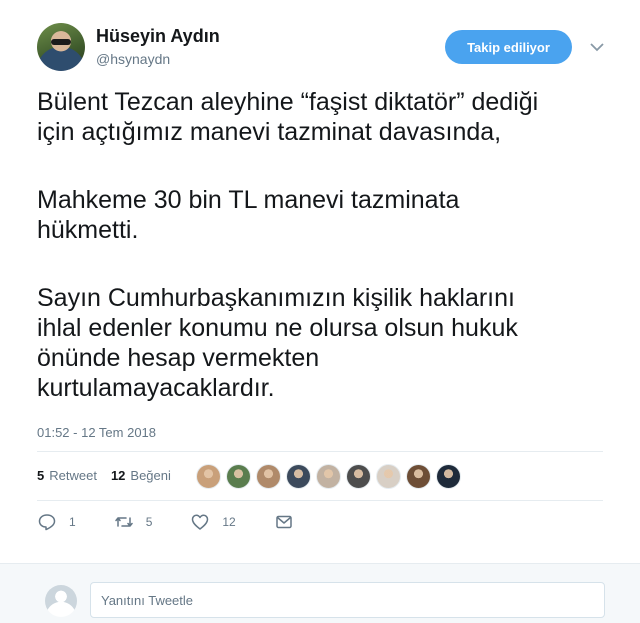 Image resolution: width=640 pixels, height=623 pixels. I want to click on chevron-down-icon, so click(597, 47).